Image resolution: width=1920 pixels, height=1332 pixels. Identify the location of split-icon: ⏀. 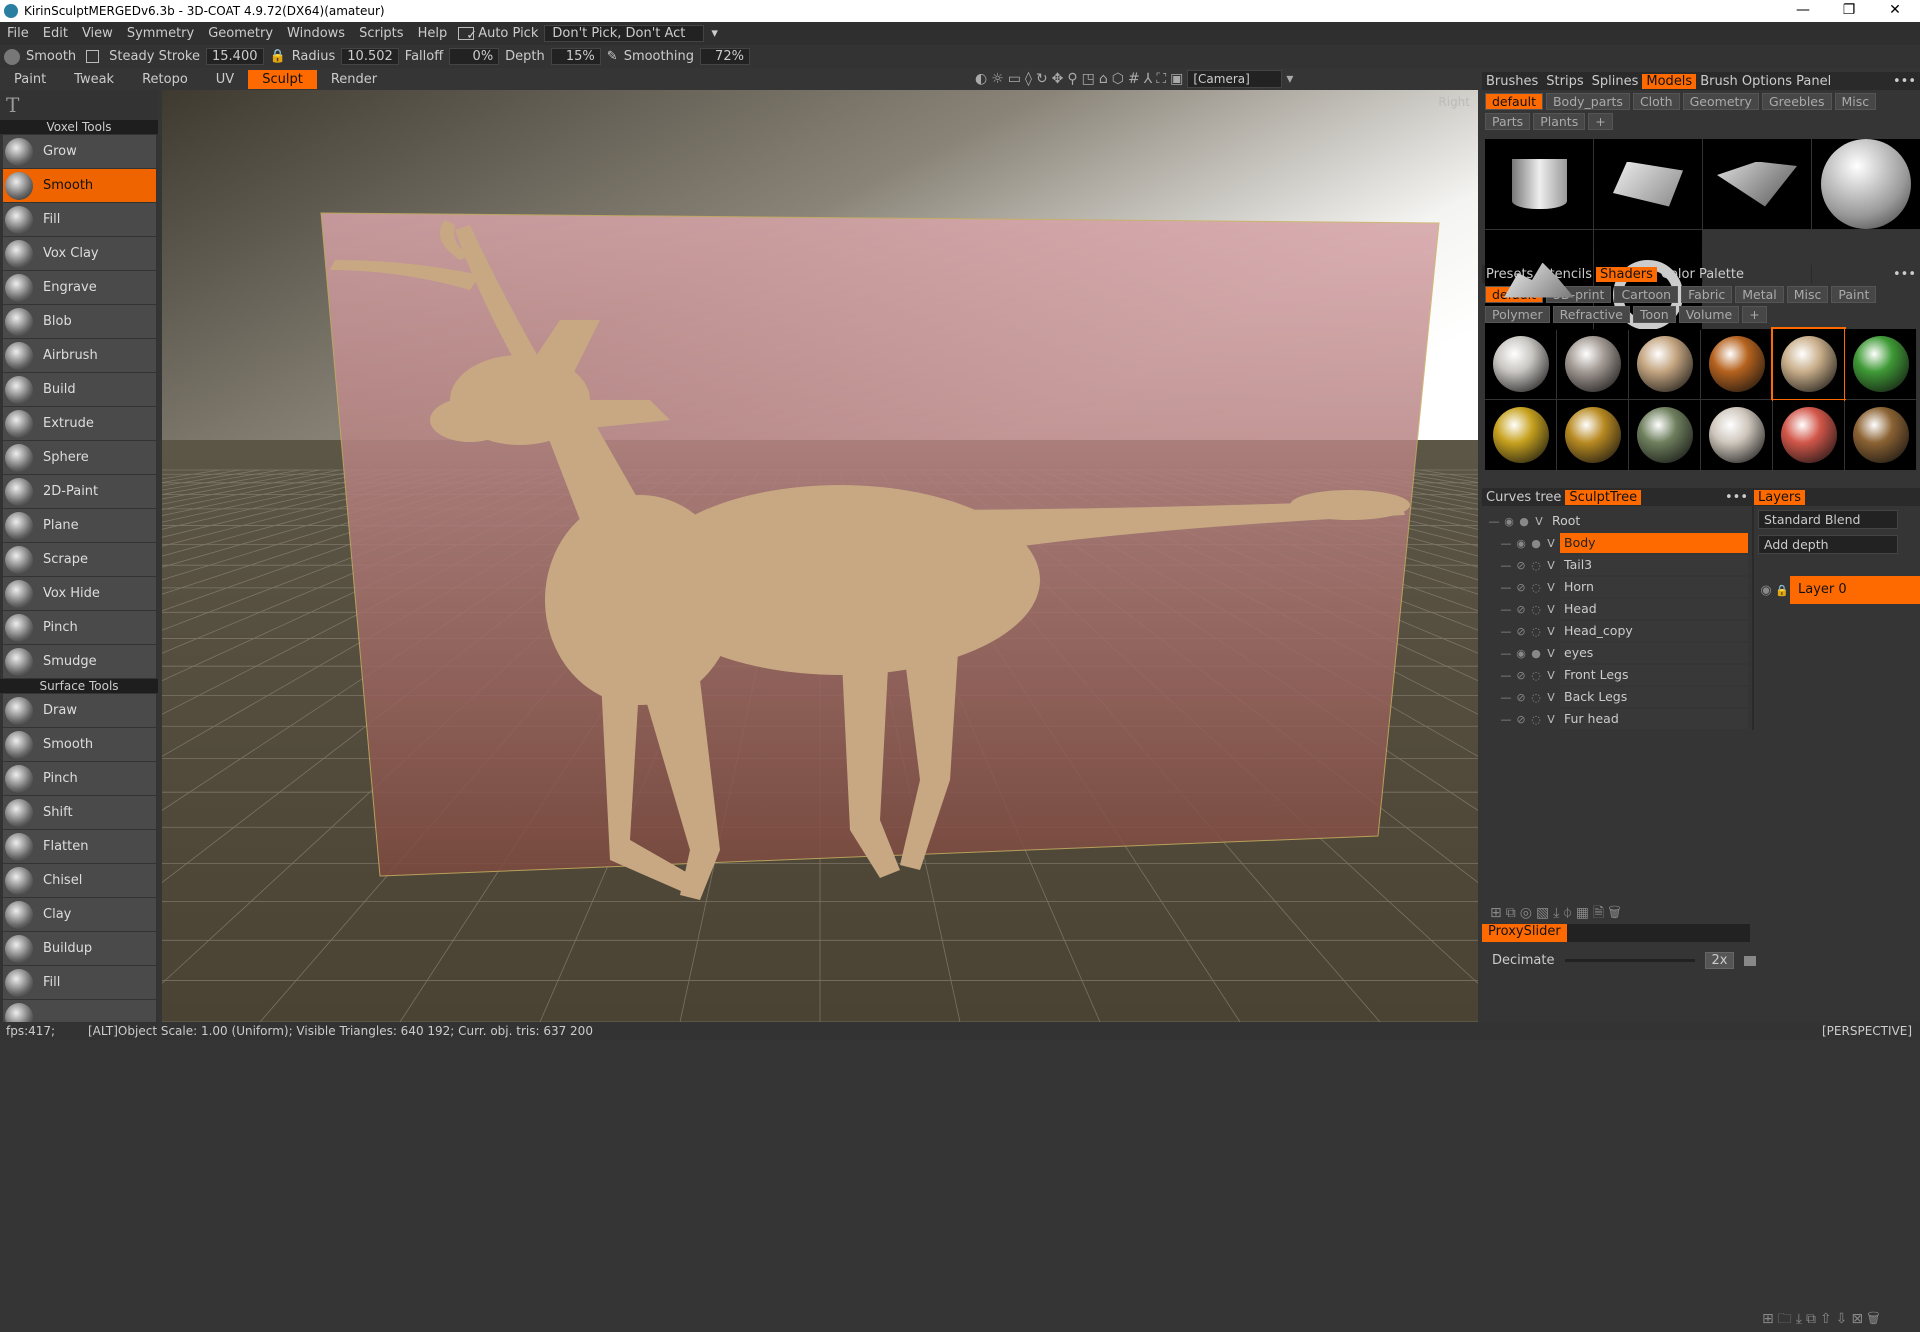
(1569, 913).